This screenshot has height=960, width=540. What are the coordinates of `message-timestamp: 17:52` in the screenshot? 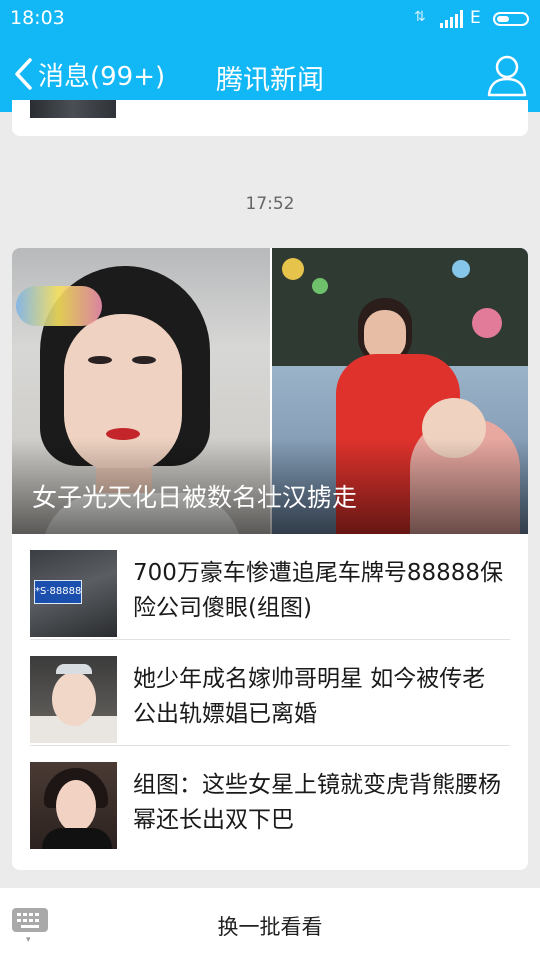 It's located at (270, 204).